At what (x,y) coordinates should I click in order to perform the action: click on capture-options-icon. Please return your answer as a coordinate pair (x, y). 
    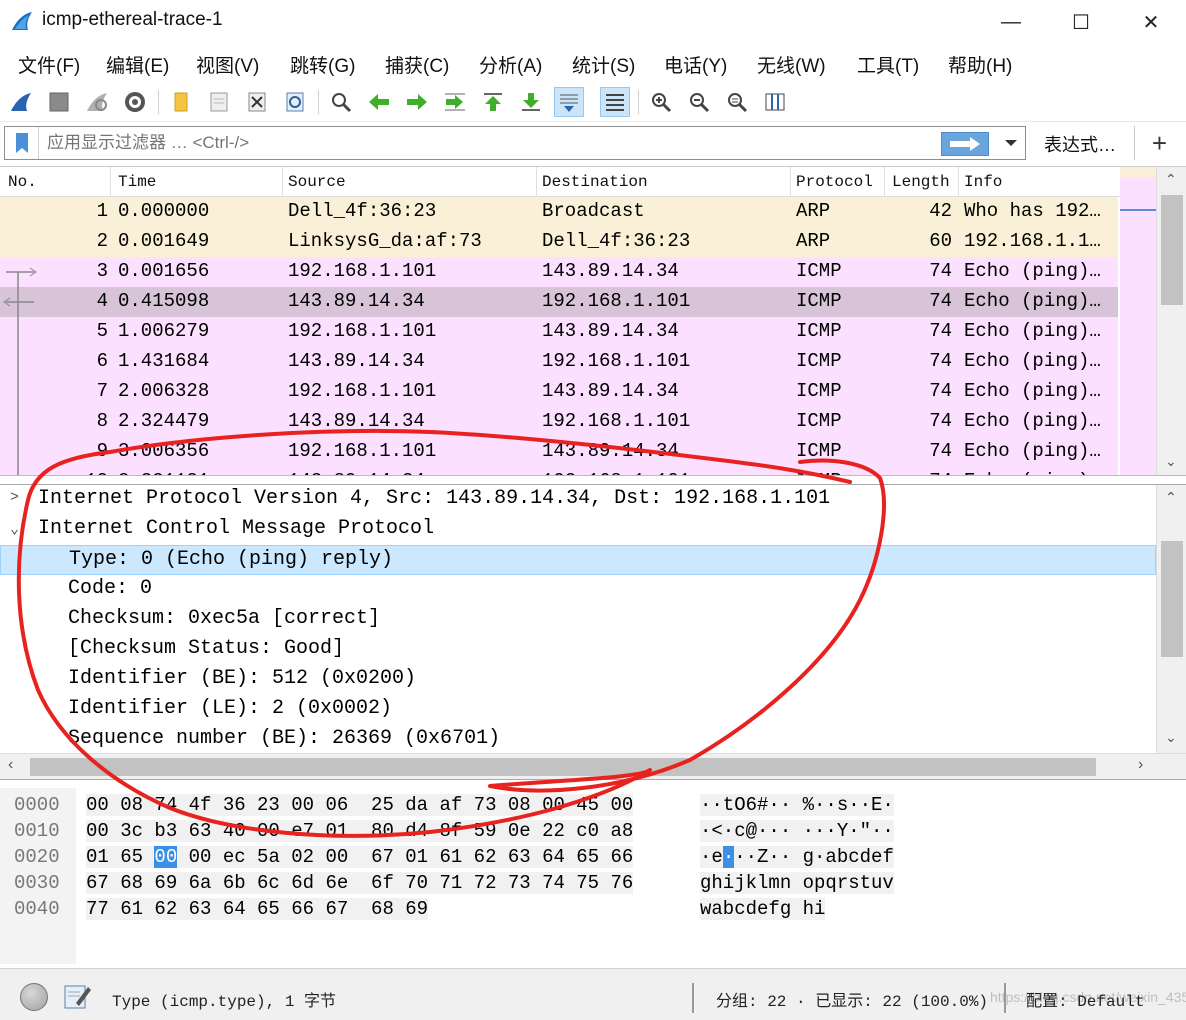
    Looking at the image, I should click on (135, 102).